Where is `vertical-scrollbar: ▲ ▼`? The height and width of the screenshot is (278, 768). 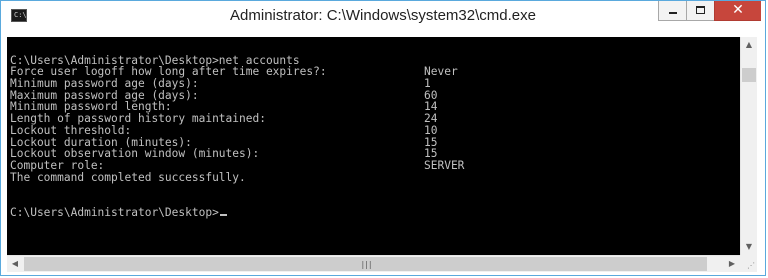 vertical-scrollbar: ▲ ▼ is located at coordinates (748, 146).